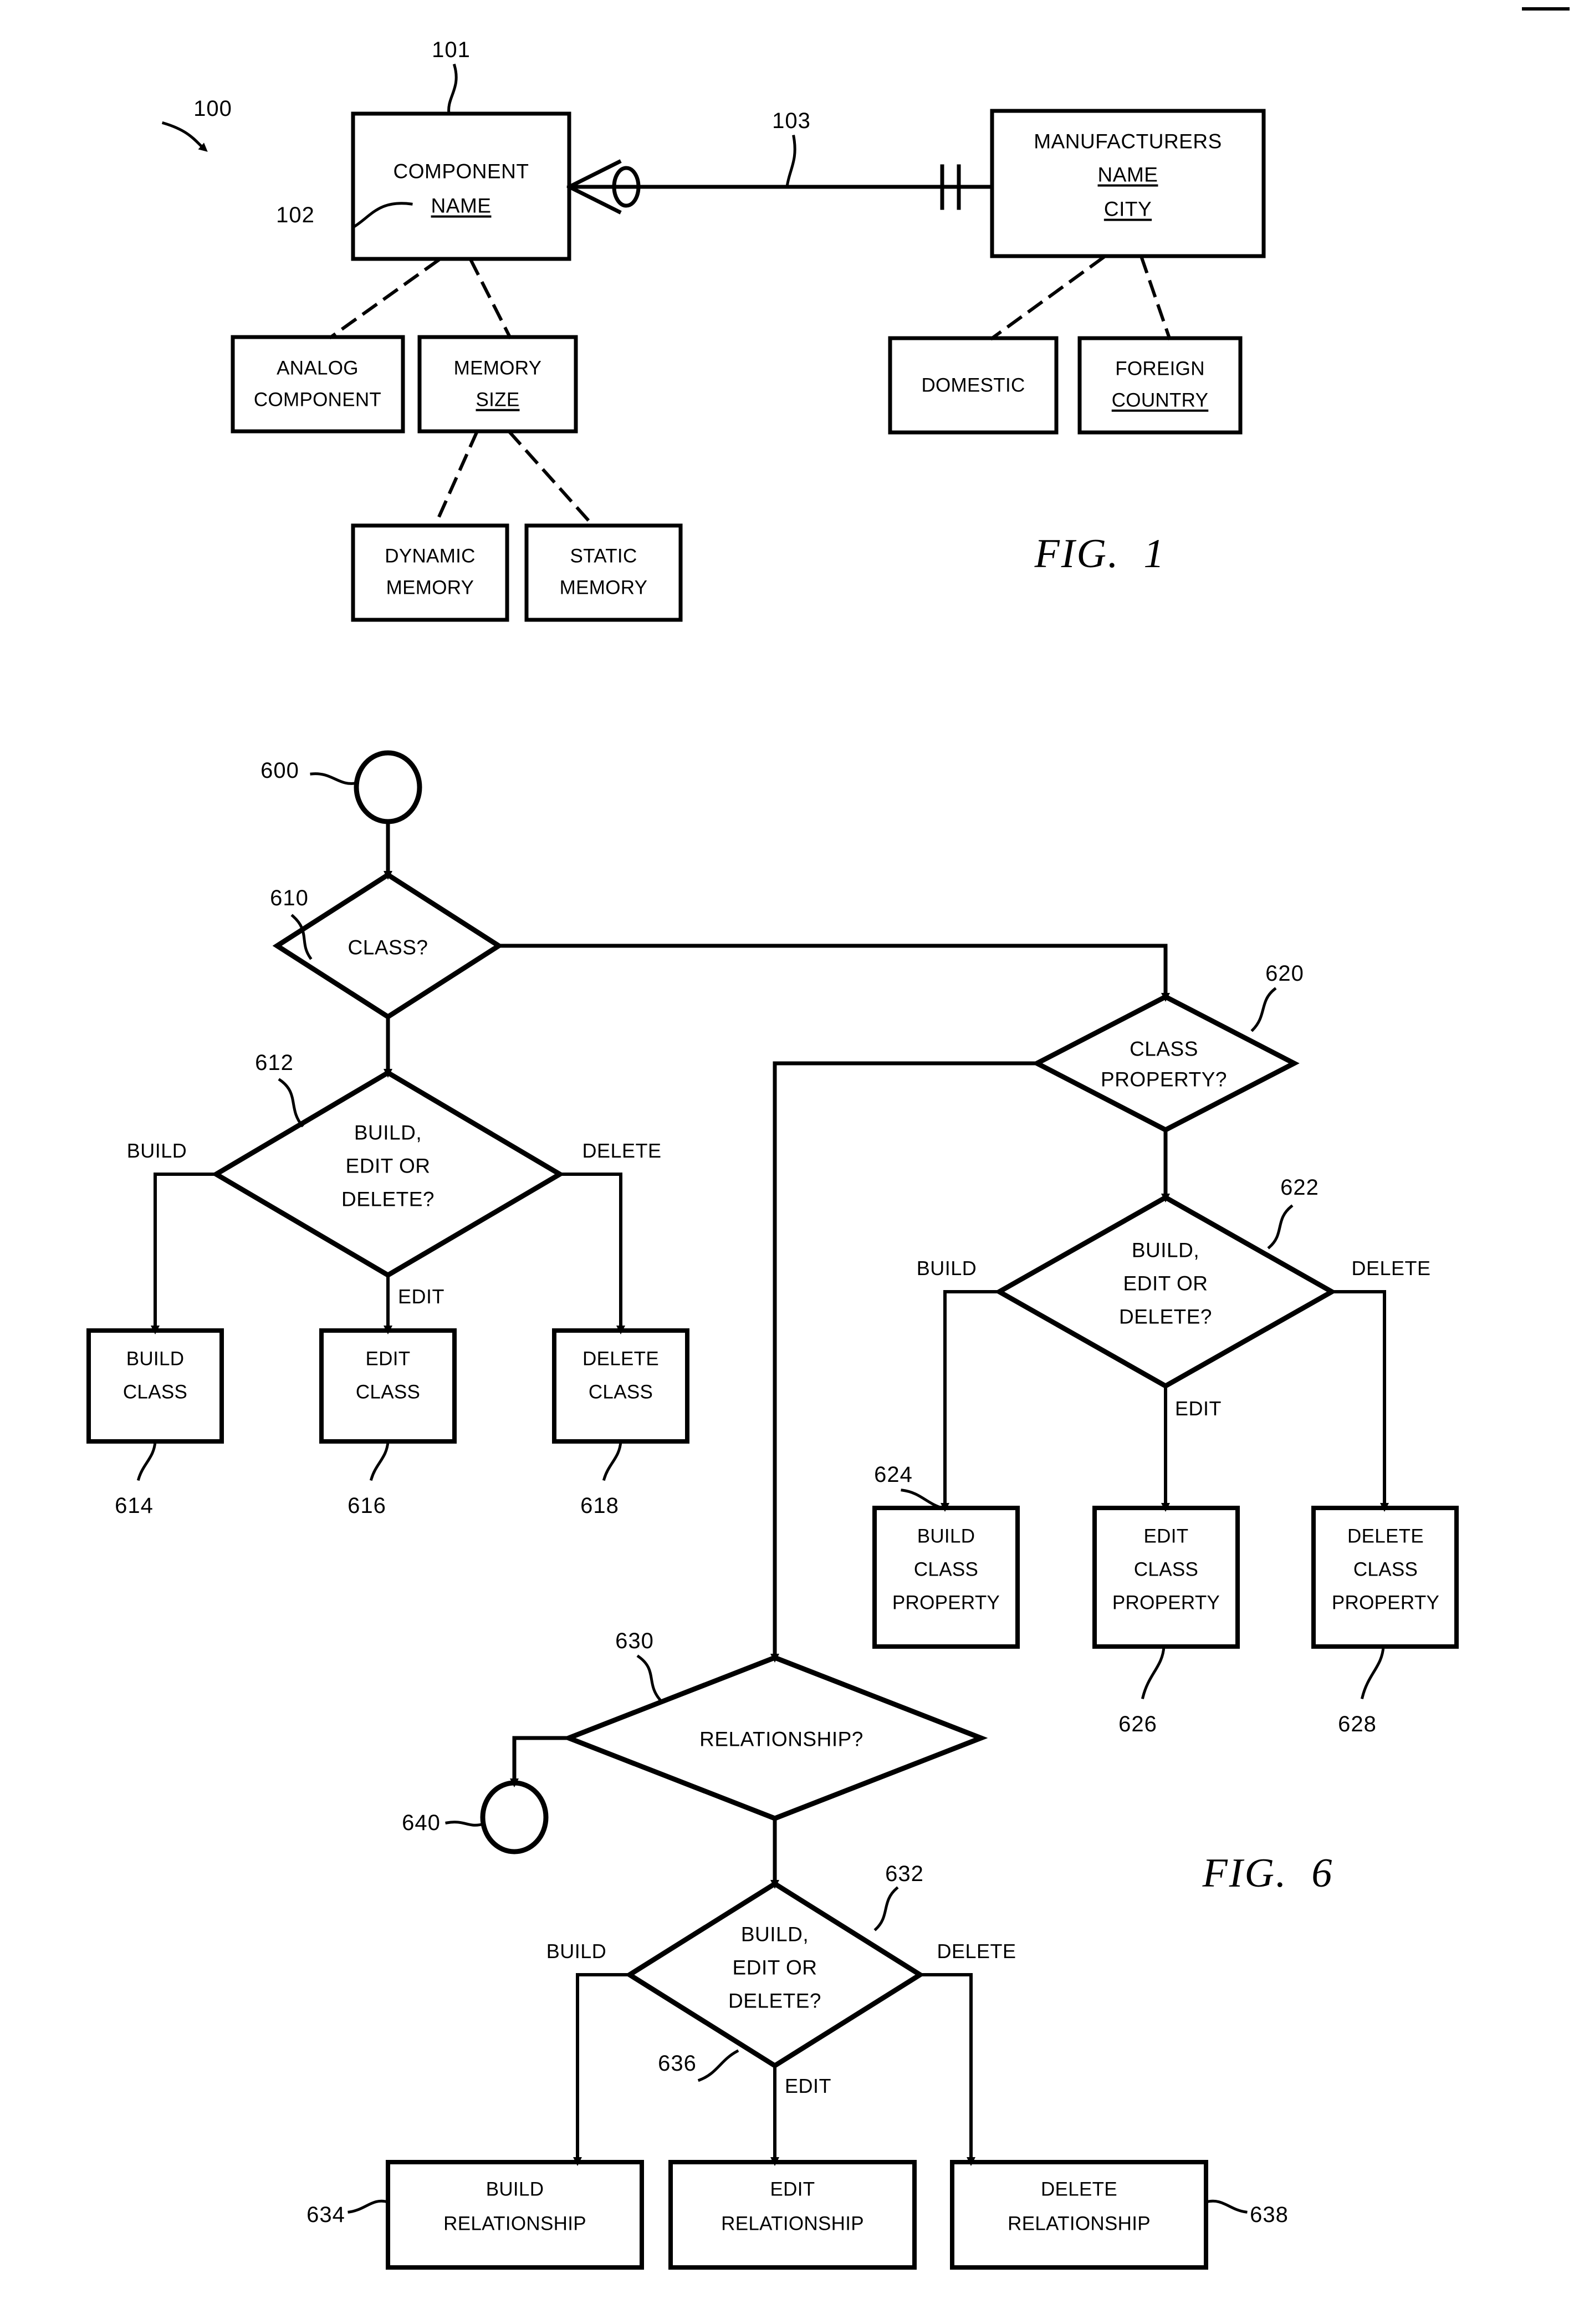 Image resolution: width=1579 pixels, height=2324 pixels. I want to click on figure-caption-1: FIG. 1, so click(1100, 554).